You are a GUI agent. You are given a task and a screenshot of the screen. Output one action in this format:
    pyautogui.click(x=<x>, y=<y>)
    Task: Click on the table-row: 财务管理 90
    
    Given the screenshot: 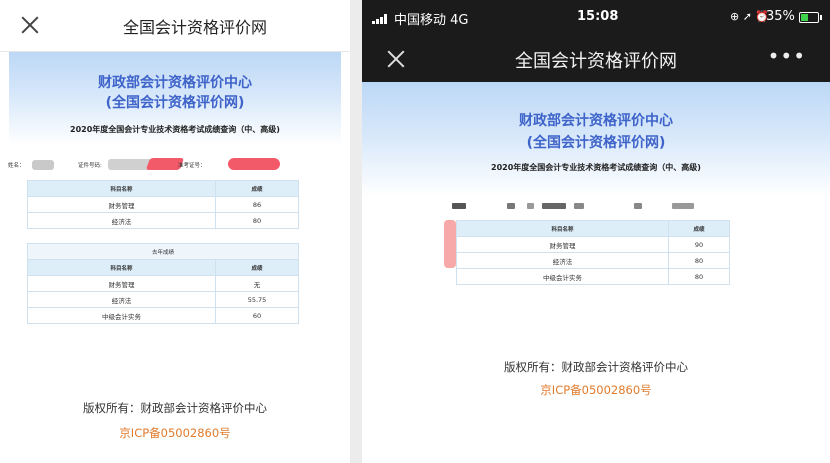 What is the action you would take?
    pyautogui.click(x=593, y=244)
    